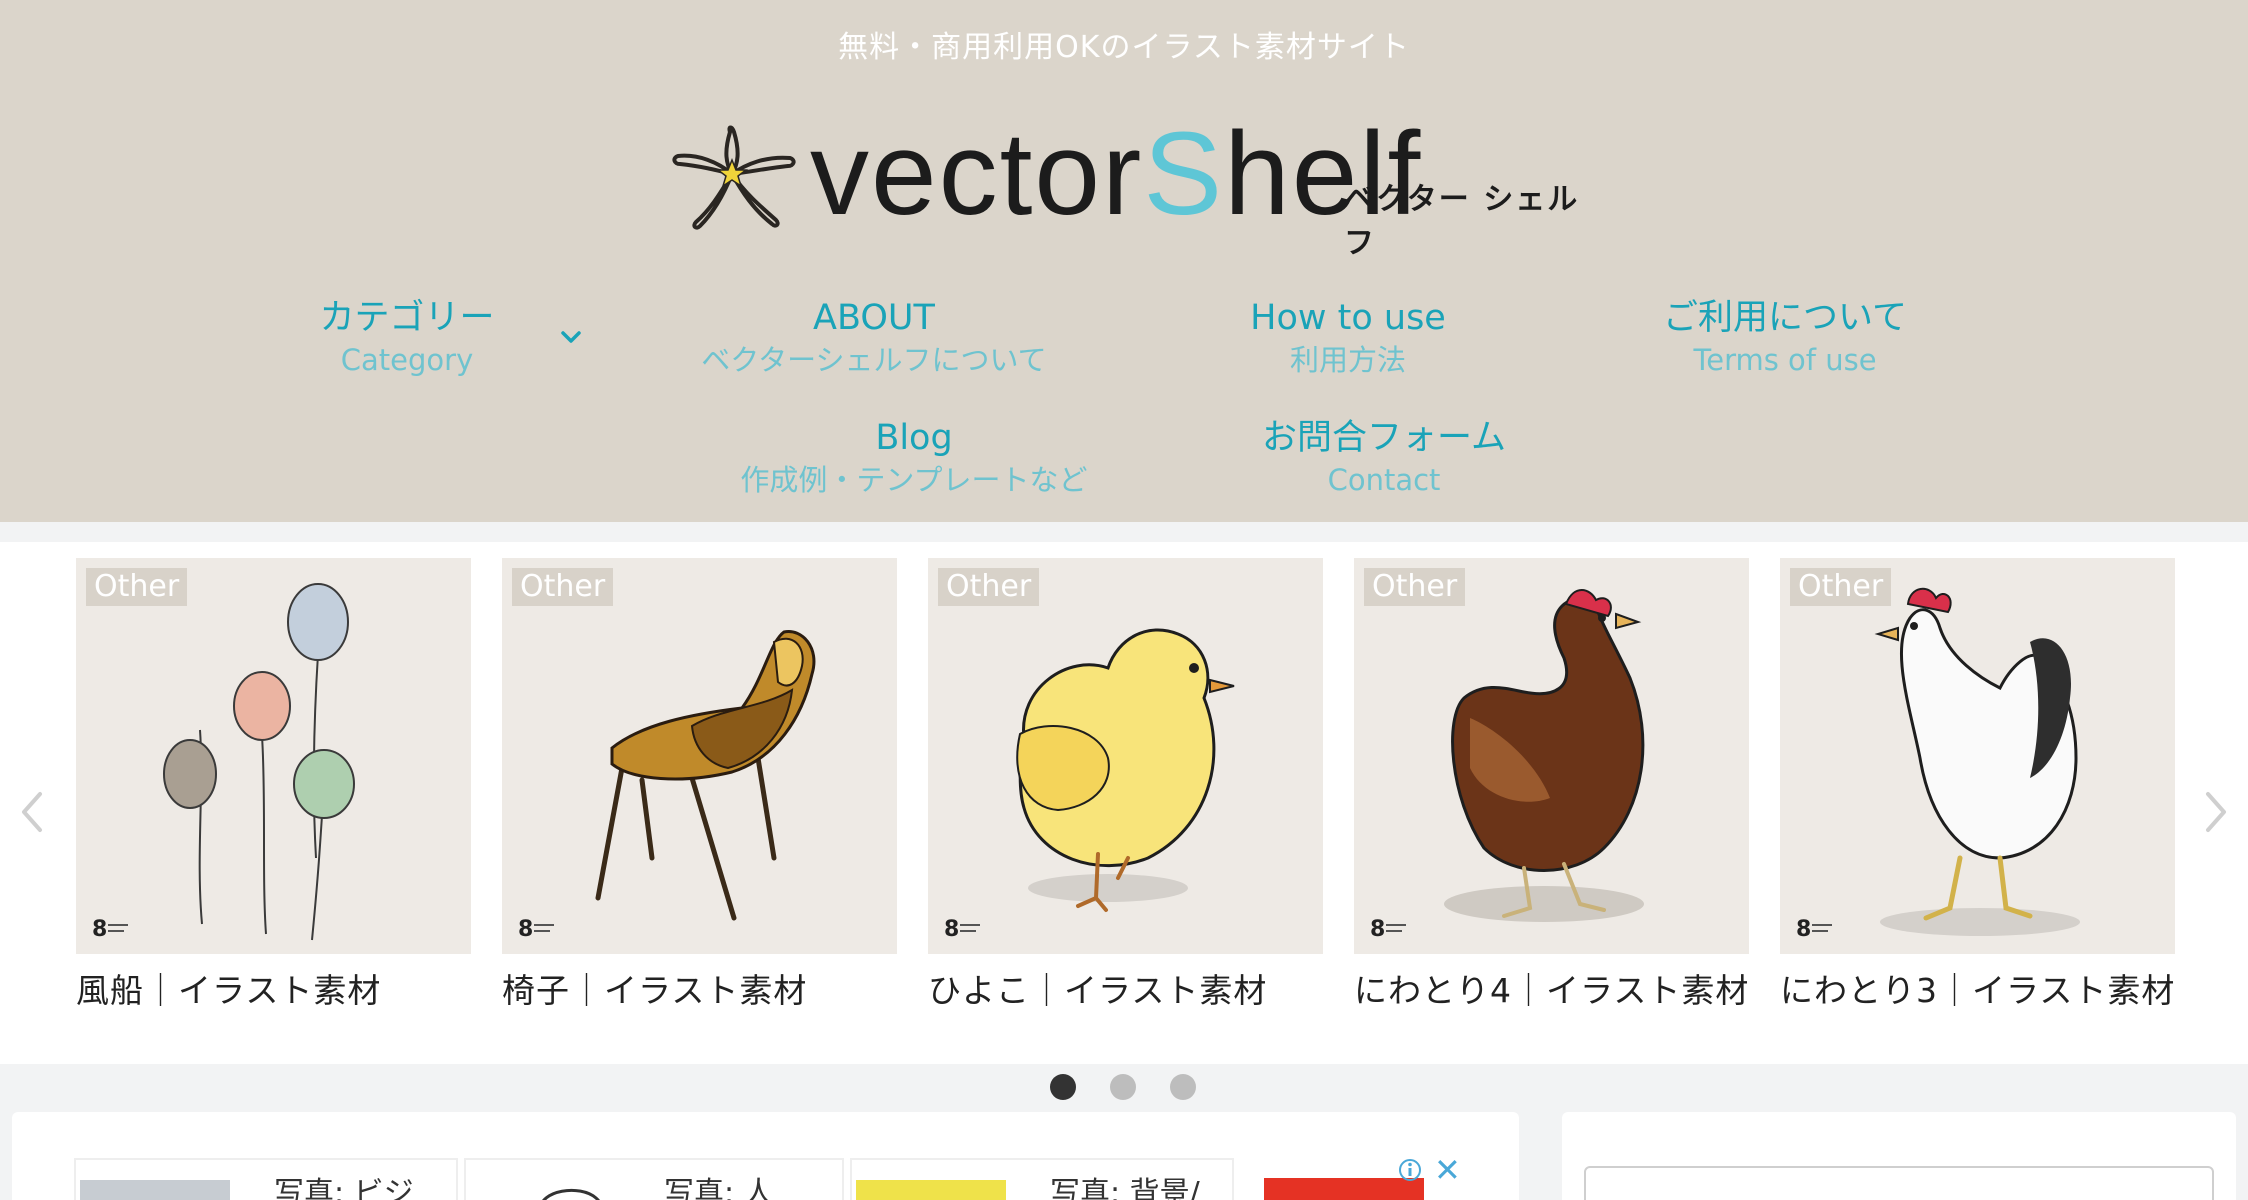  I want to click on chevron-down-icon, so click(571, 337).